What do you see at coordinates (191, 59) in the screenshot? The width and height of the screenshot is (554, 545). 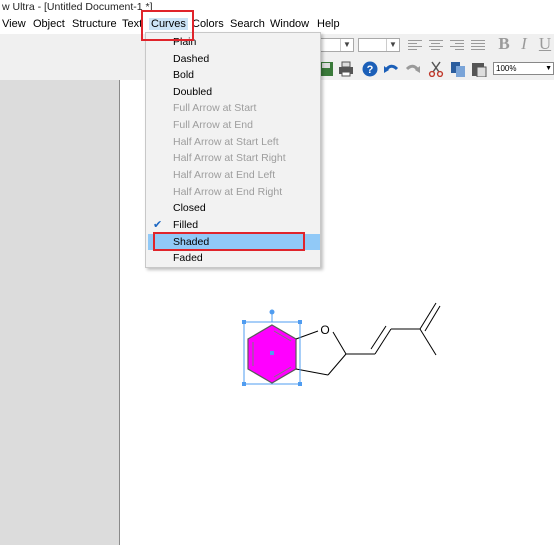 I see `menu-item-label: Dashed` at bounding box center [191, 59].